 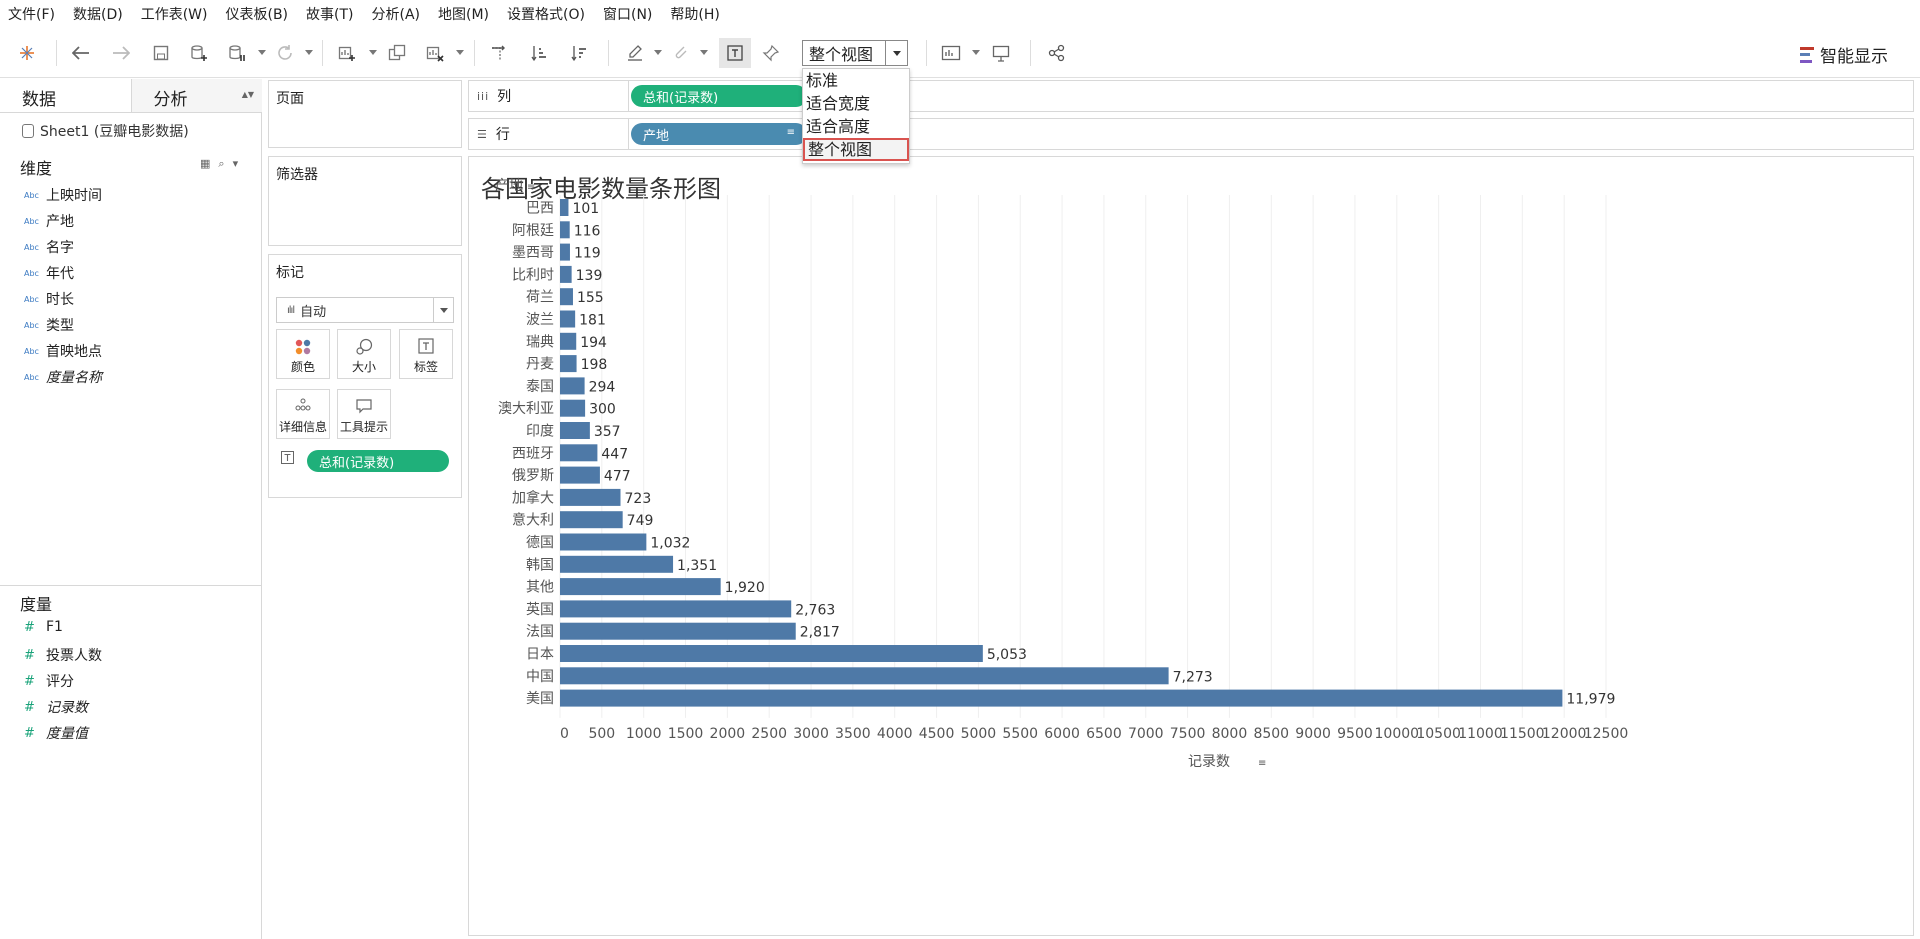 What do you see at coordinates (121, 53) in the screenshot?
I see `forward-icon` at bounding box center [121, 53].